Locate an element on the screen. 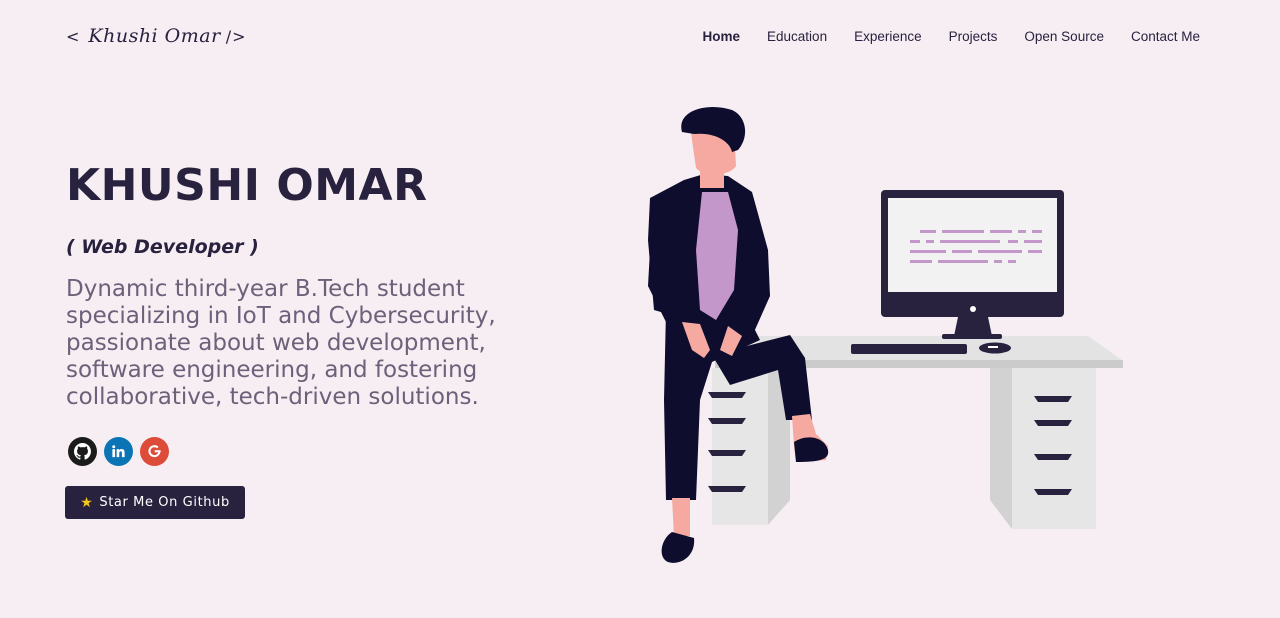 The image size is (1280, 618). linkedin-link is located at coordinates (118, 451).